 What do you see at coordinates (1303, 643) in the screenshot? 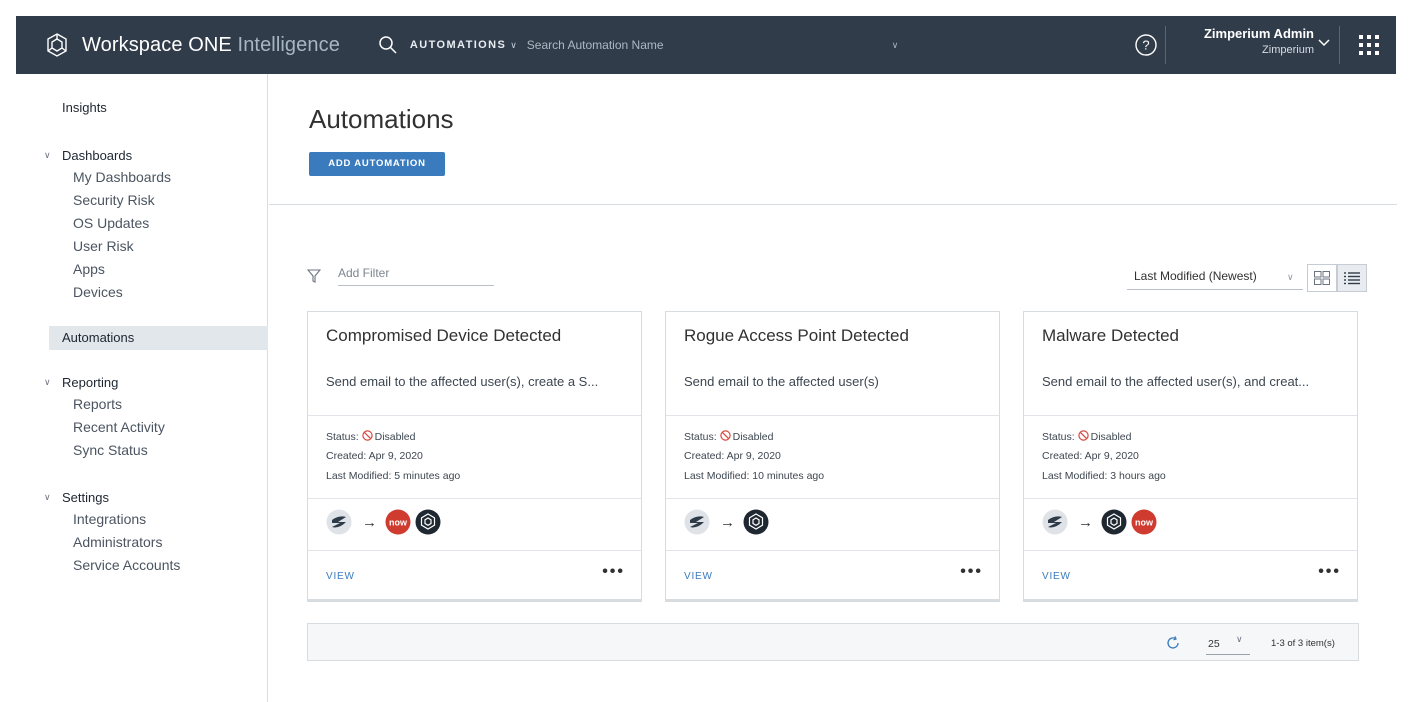
I see `item-count: 1-3 of 3 item(s)` at bounding box center [1303, 643].